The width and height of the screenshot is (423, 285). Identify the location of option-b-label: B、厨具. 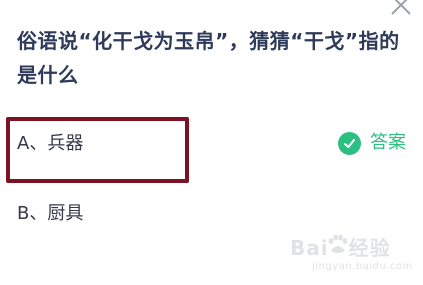
(50, 213).